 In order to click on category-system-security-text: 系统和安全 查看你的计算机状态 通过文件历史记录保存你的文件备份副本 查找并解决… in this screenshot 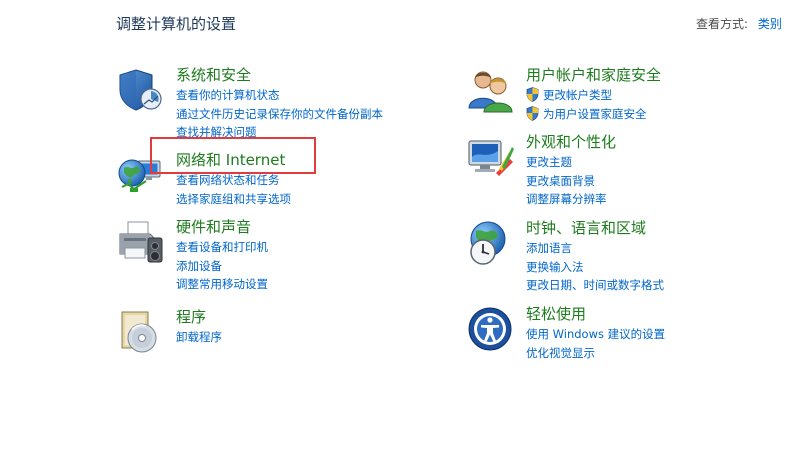, I will do `click(279, 104)`.